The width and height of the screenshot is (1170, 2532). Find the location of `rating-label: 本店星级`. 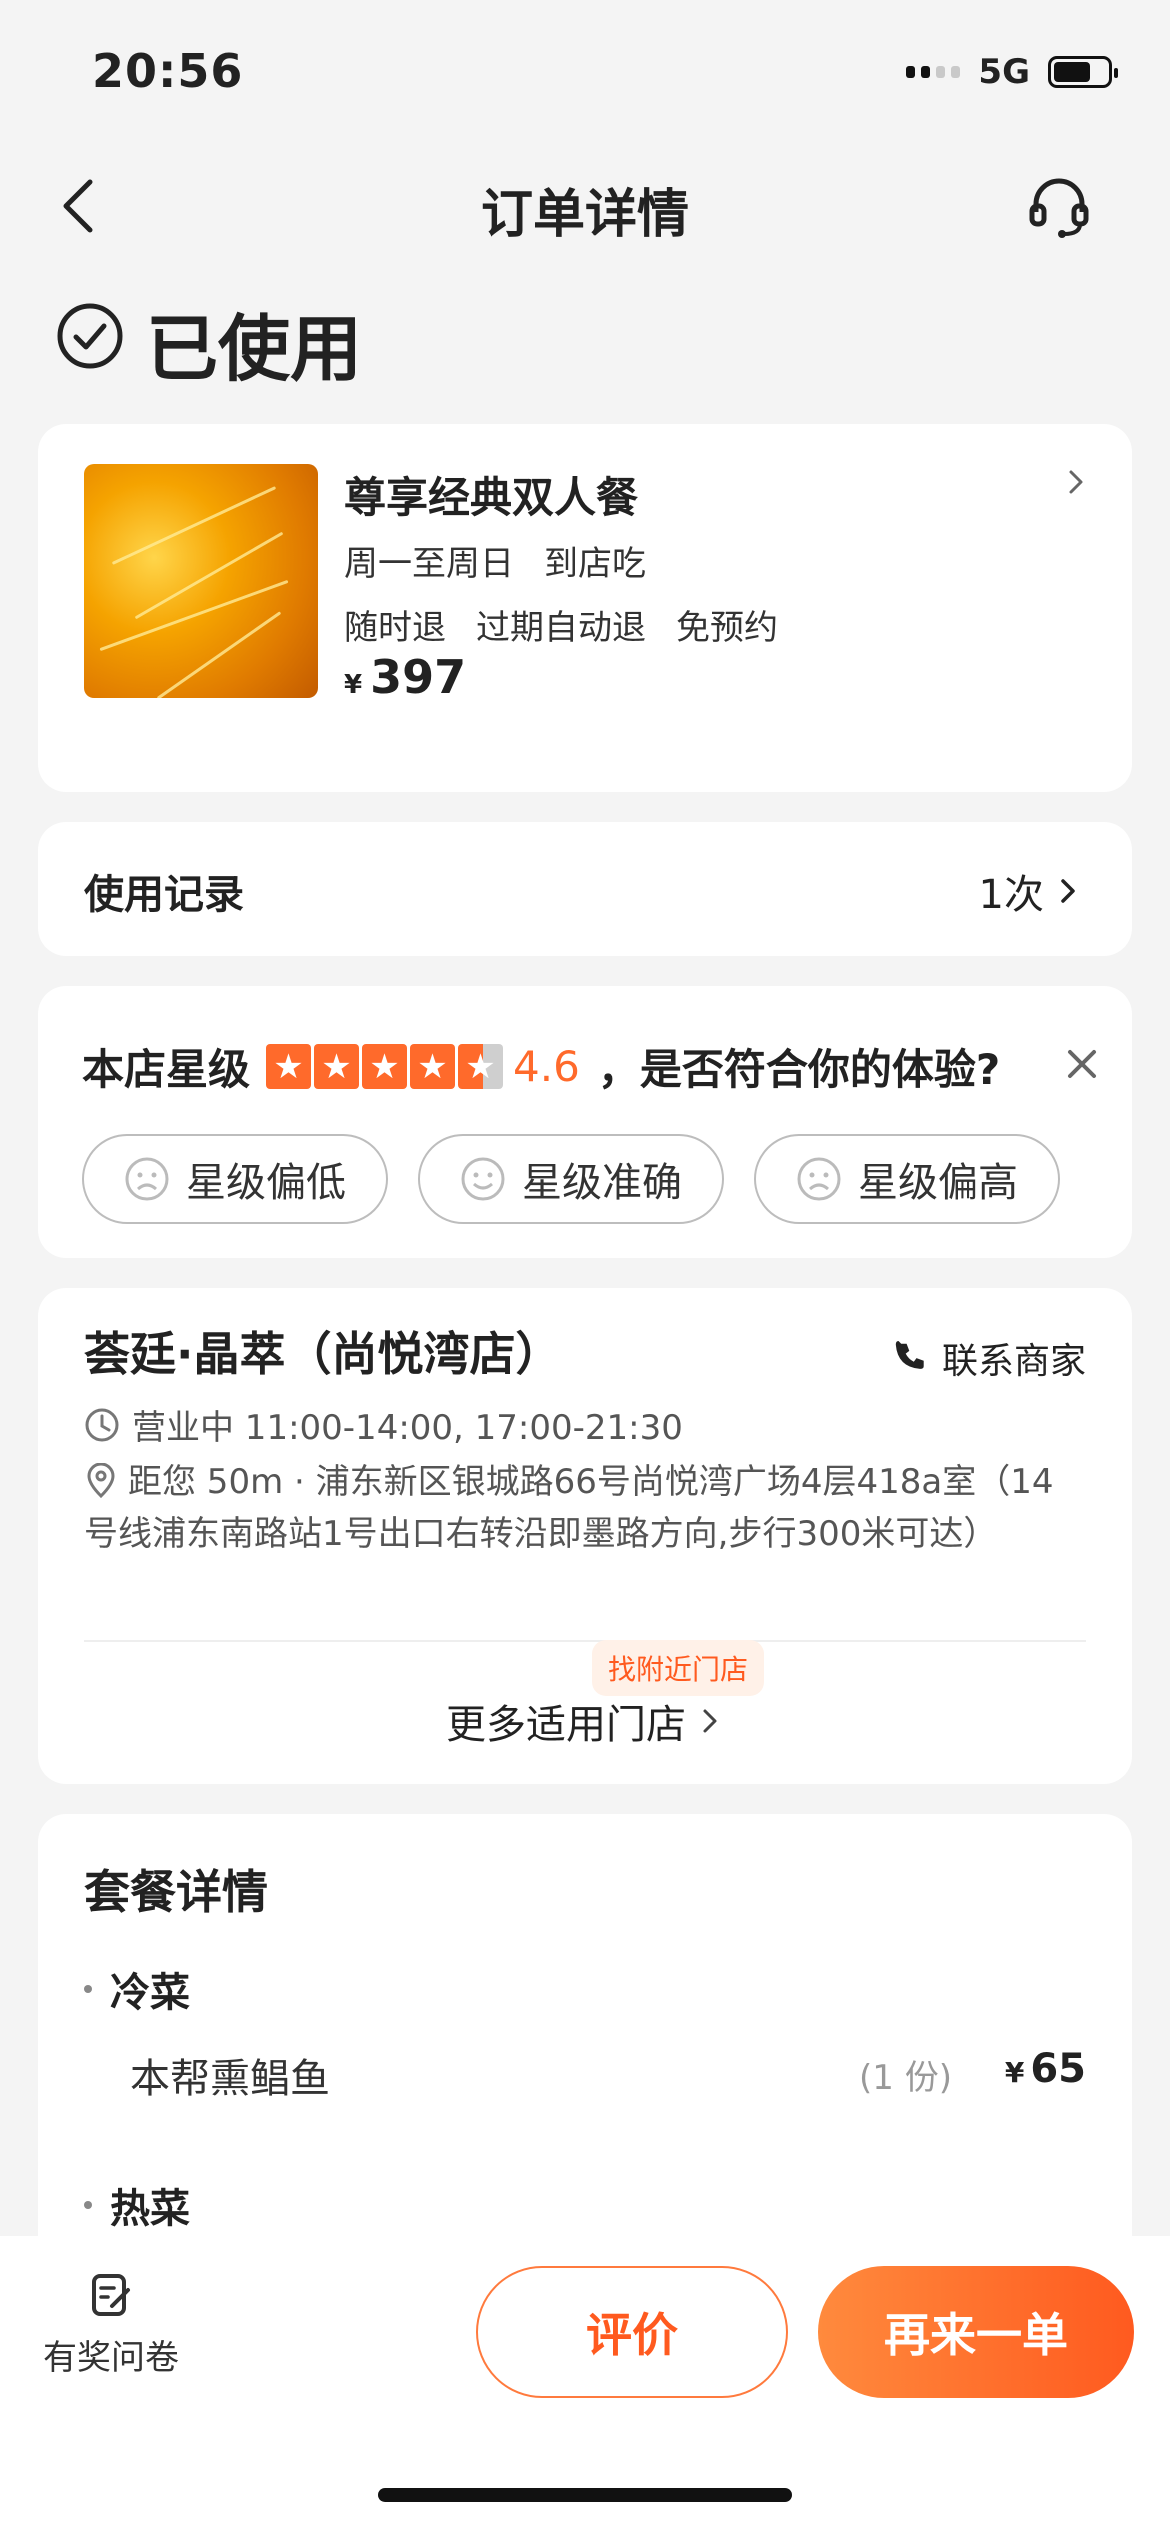

rating-label: 本店星级 is located at coordinates (166, 1069).